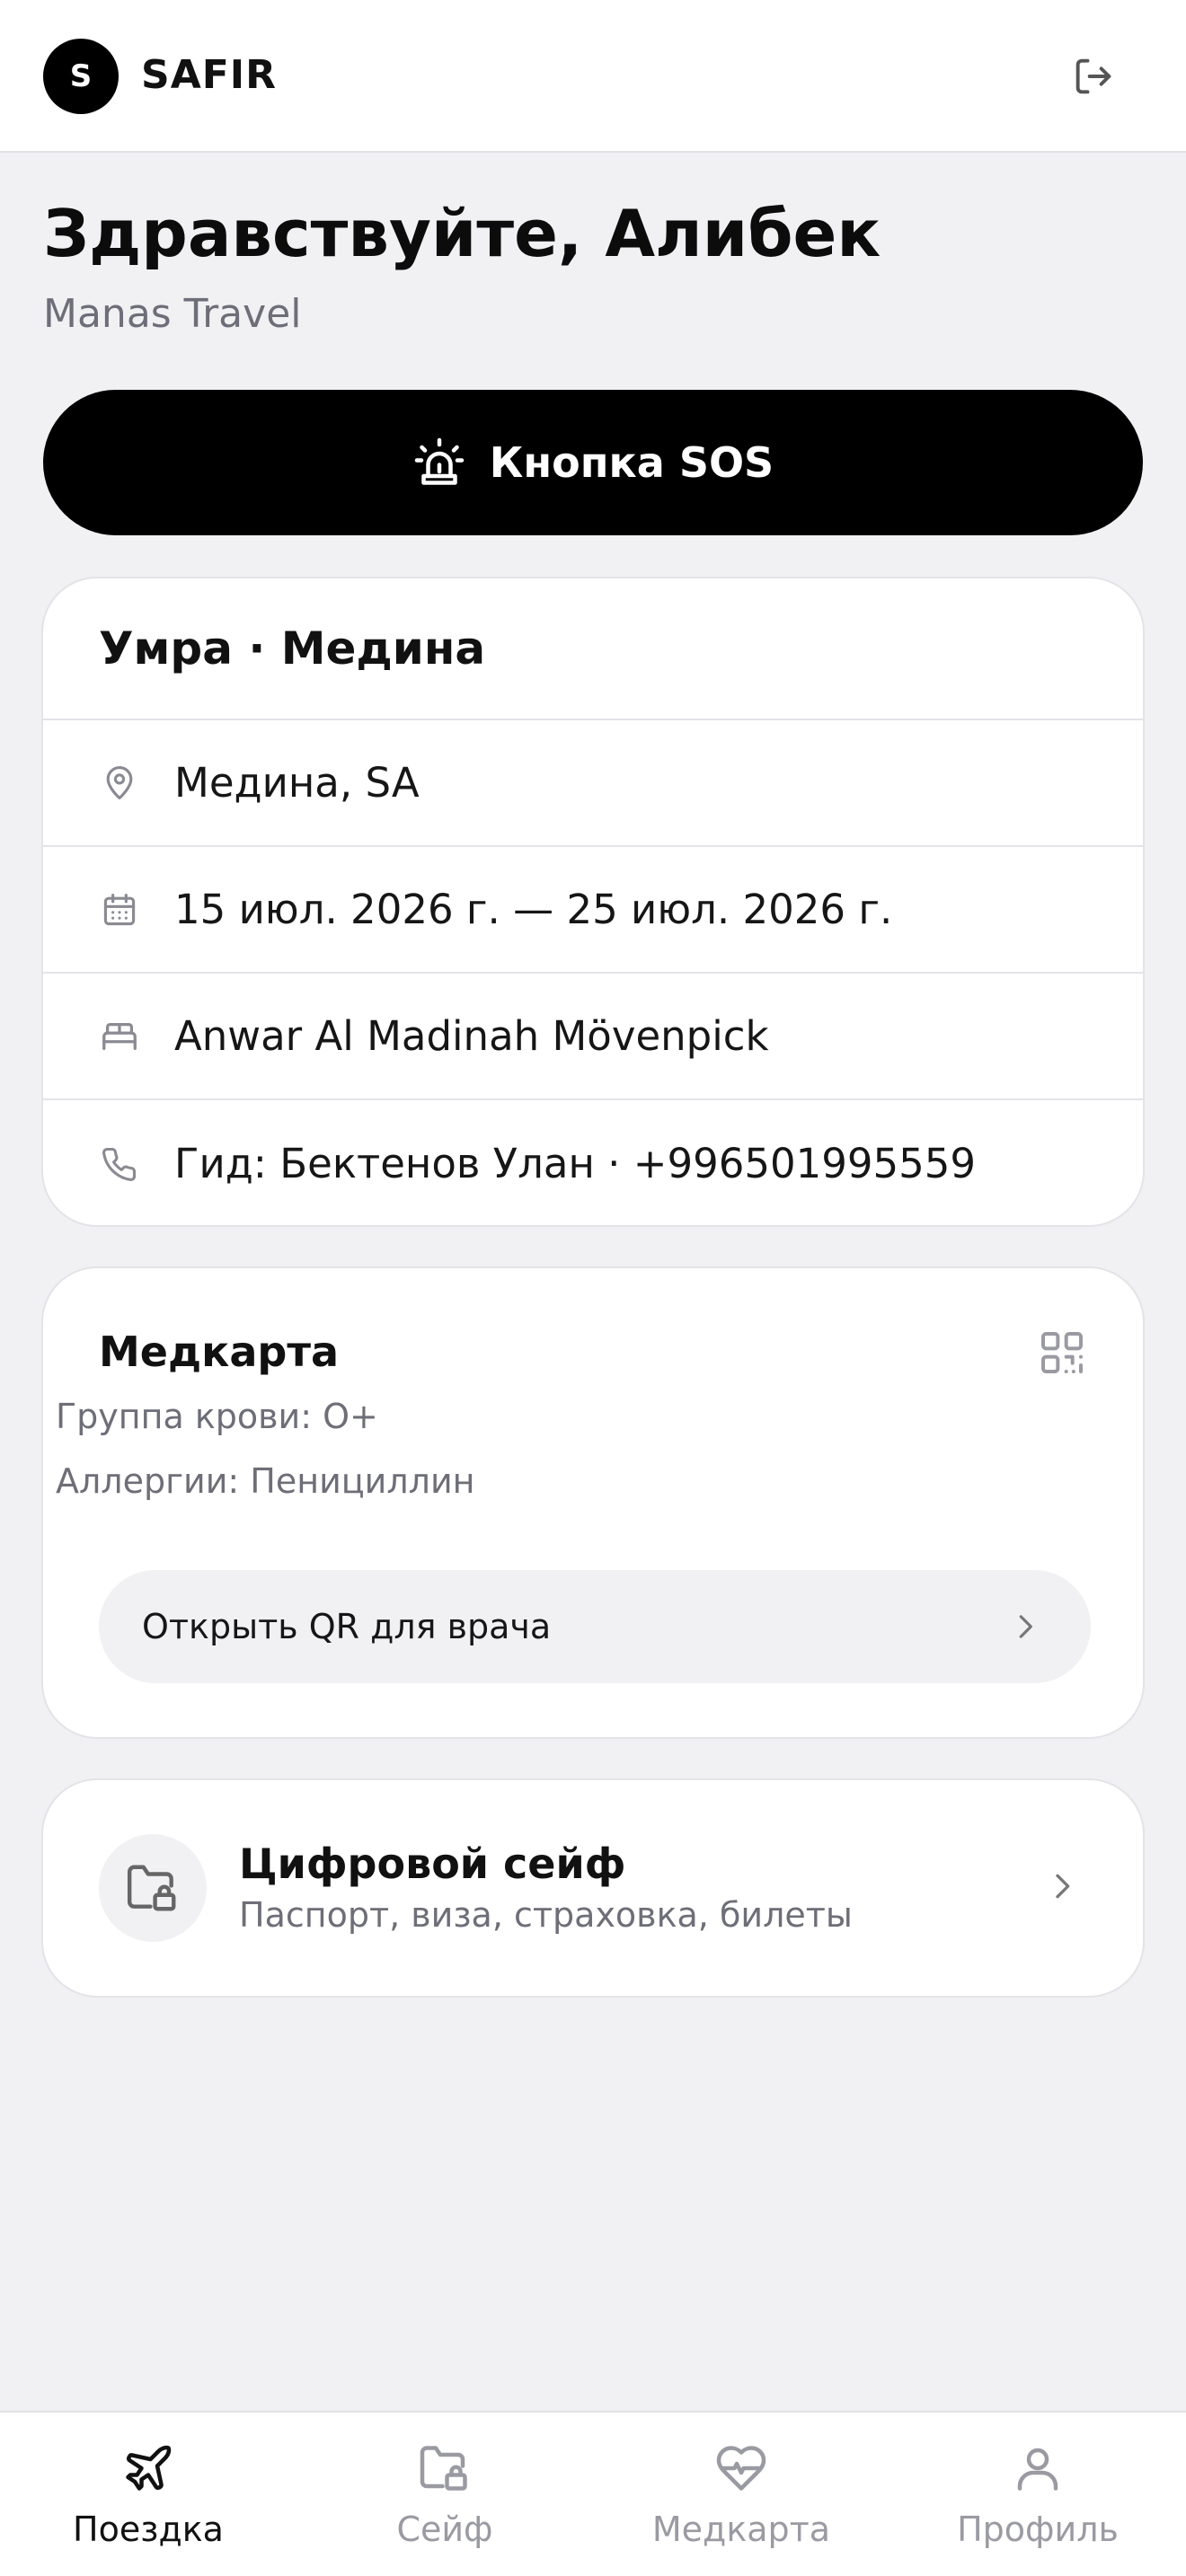 The height and width of the screenshot is (2576, 1186). I want to click on safe-subtitle: Паспорт, виза, страховка, билеты, so click(546, 1915).